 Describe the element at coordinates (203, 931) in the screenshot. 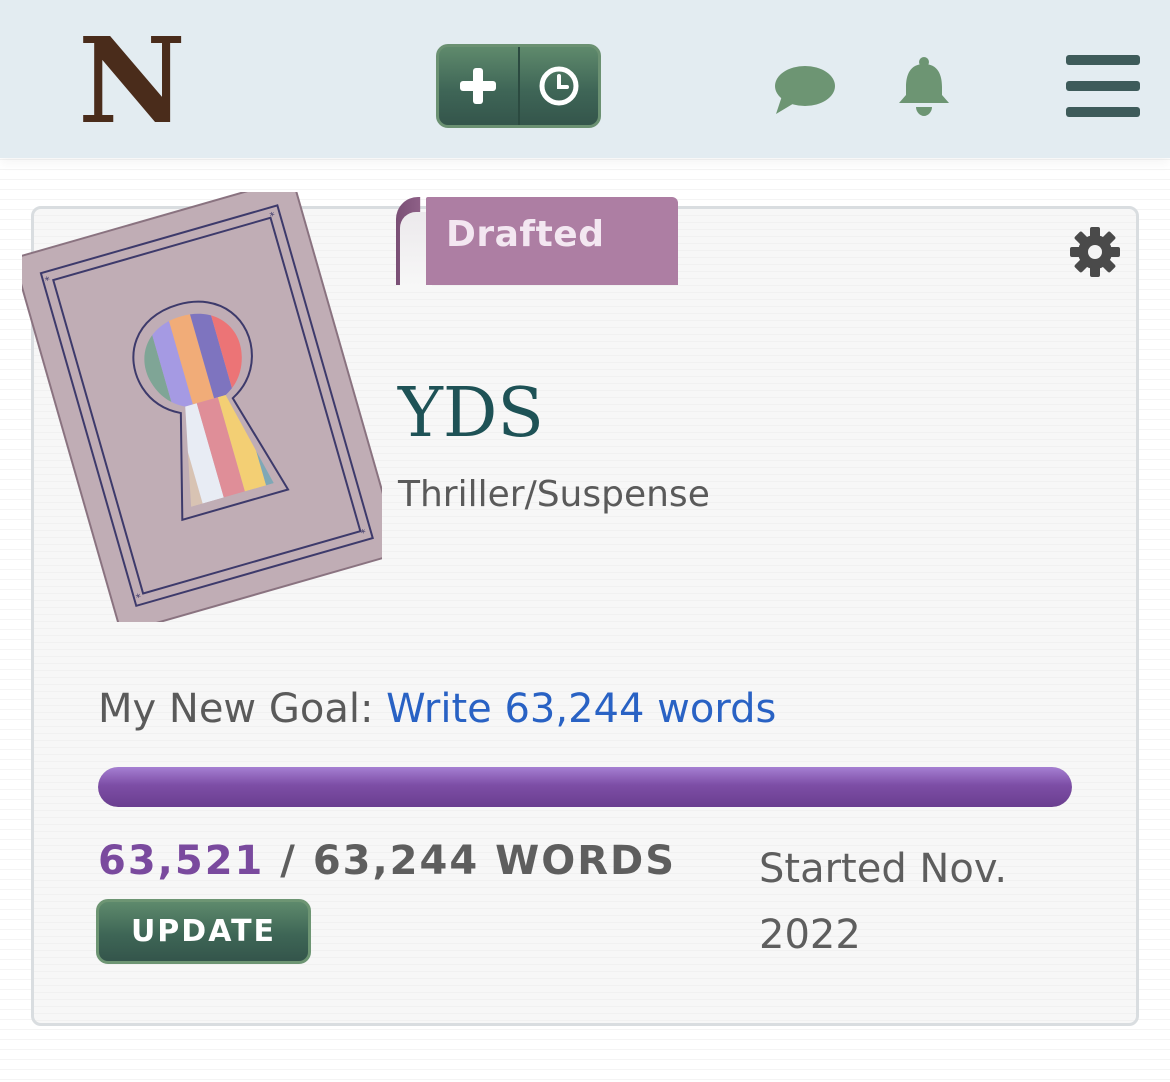

I see `update-button: UPDATE` at that location.